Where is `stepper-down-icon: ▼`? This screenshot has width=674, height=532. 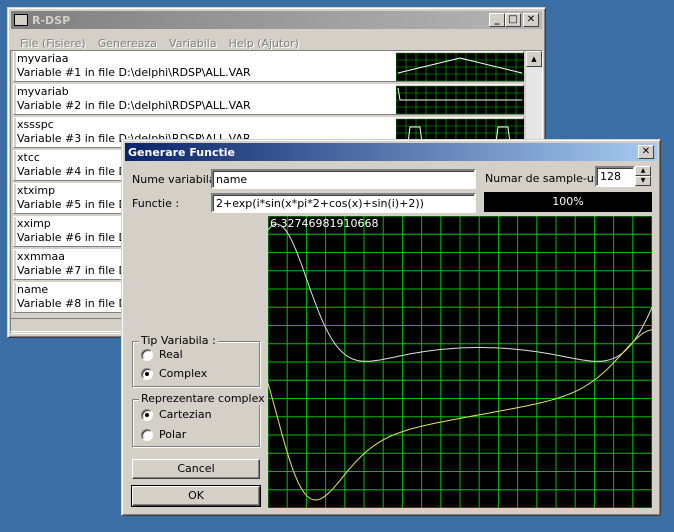
stepper-down-icon: ▼ is located at coordinates (643, 181).